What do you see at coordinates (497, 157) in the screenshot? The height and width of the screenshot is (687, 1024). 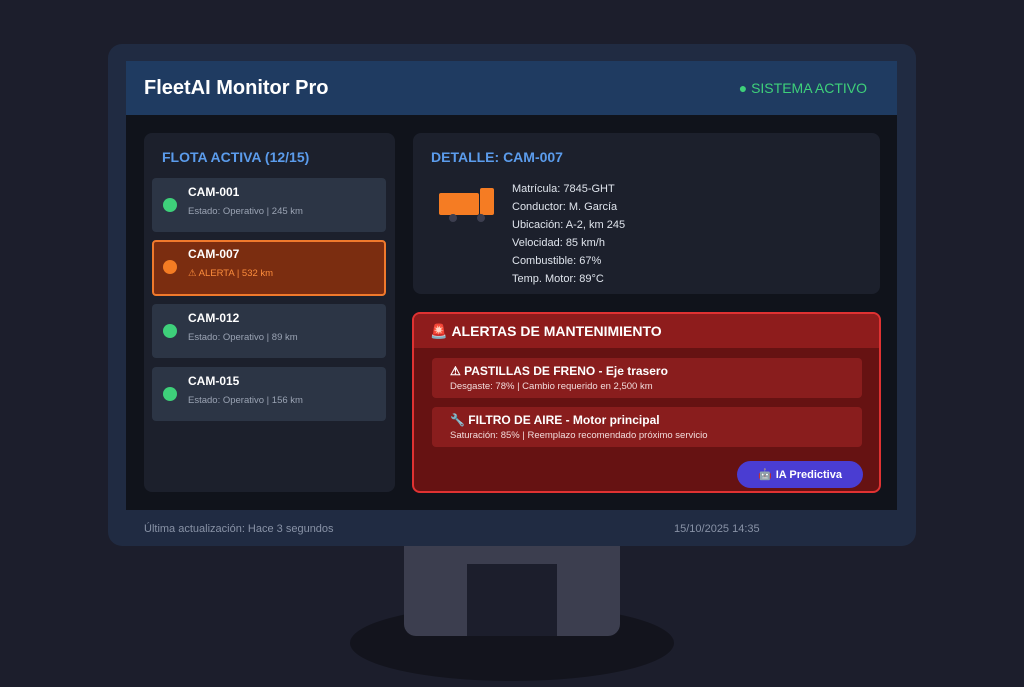 I see `detail-title: DETALLE: CAM-007` at bounding box center [497, 157].